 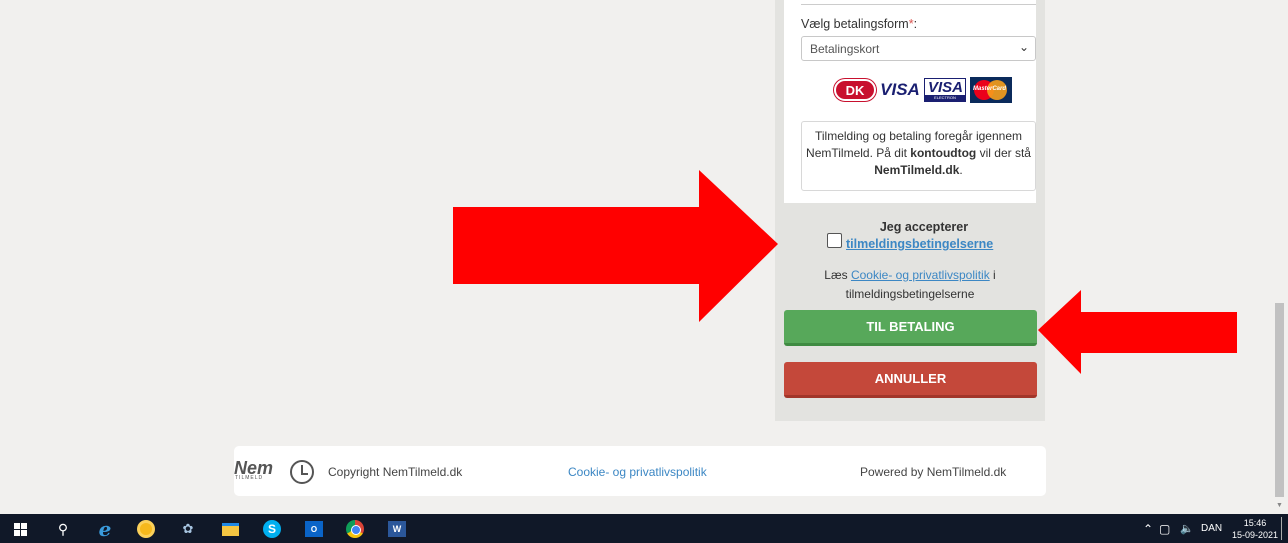 I want to click on volume-icon: 🔈, so click(x=1187, y=528).